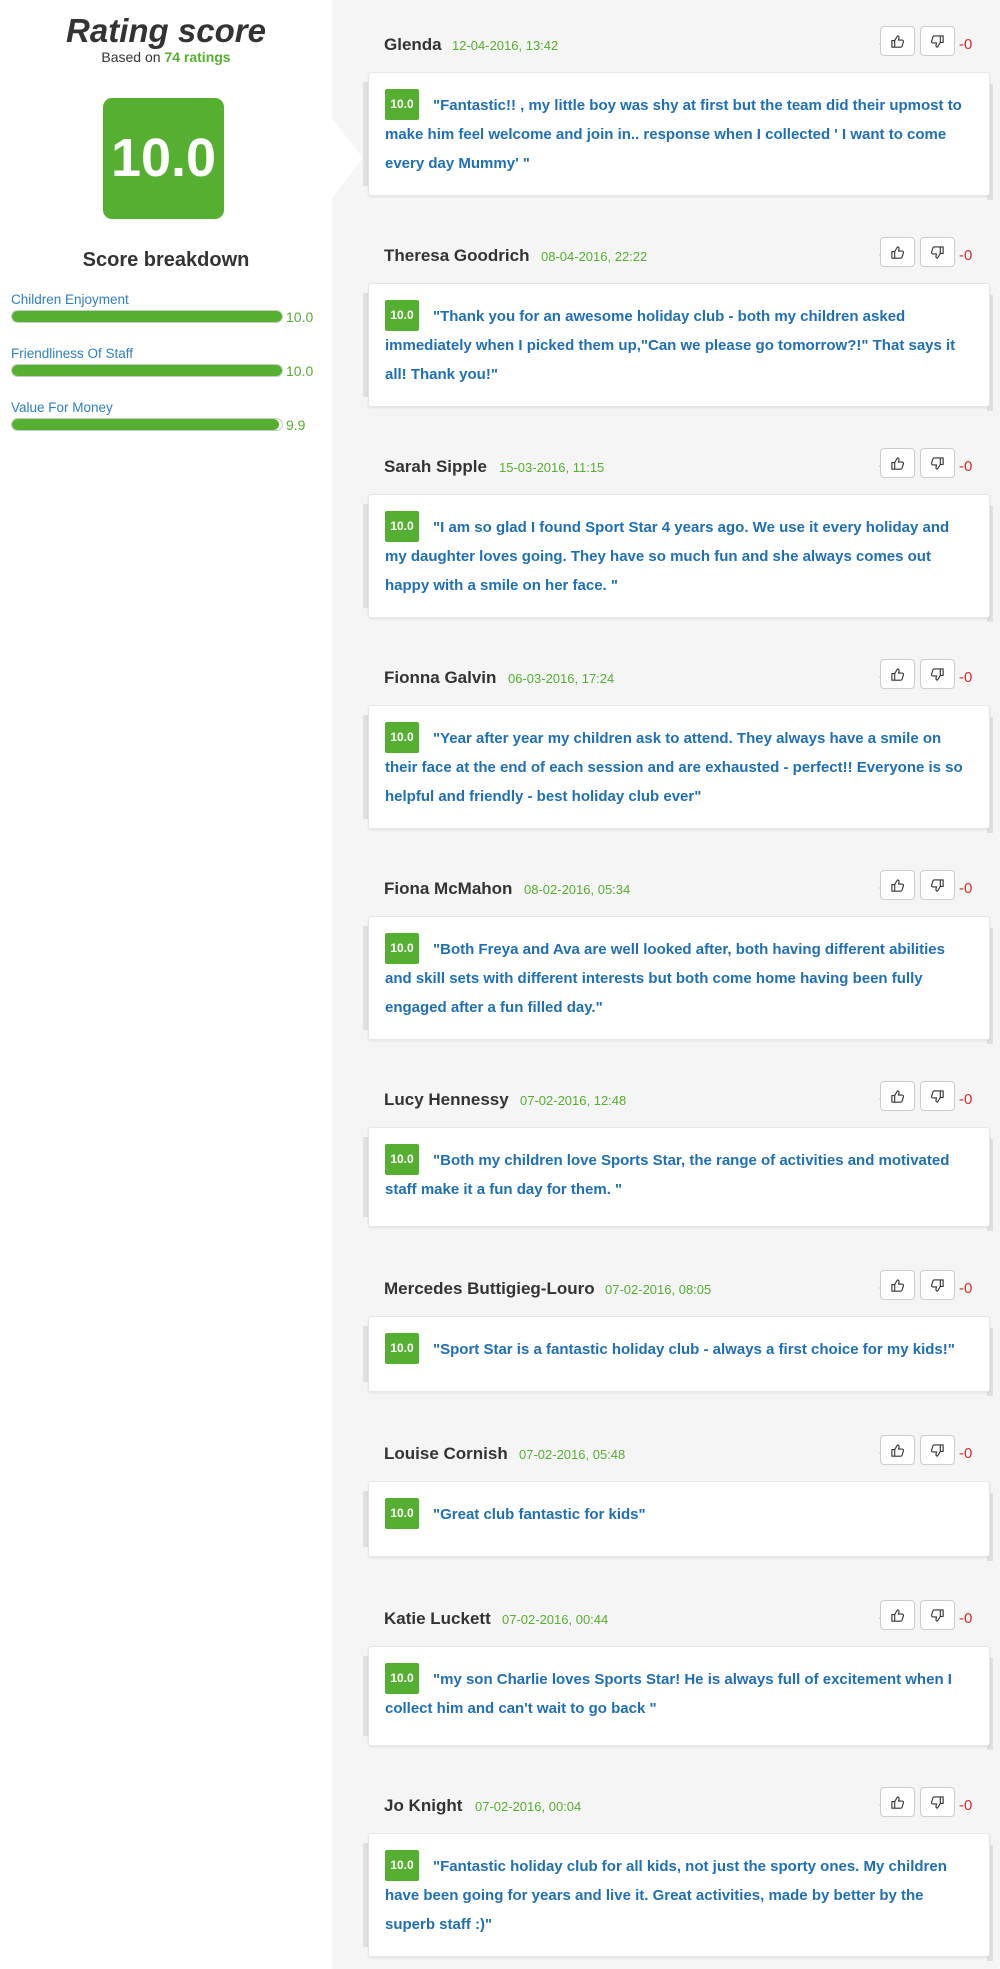  I want to click on review-text: "Great club fantastic for kids", so click(539, 1514).